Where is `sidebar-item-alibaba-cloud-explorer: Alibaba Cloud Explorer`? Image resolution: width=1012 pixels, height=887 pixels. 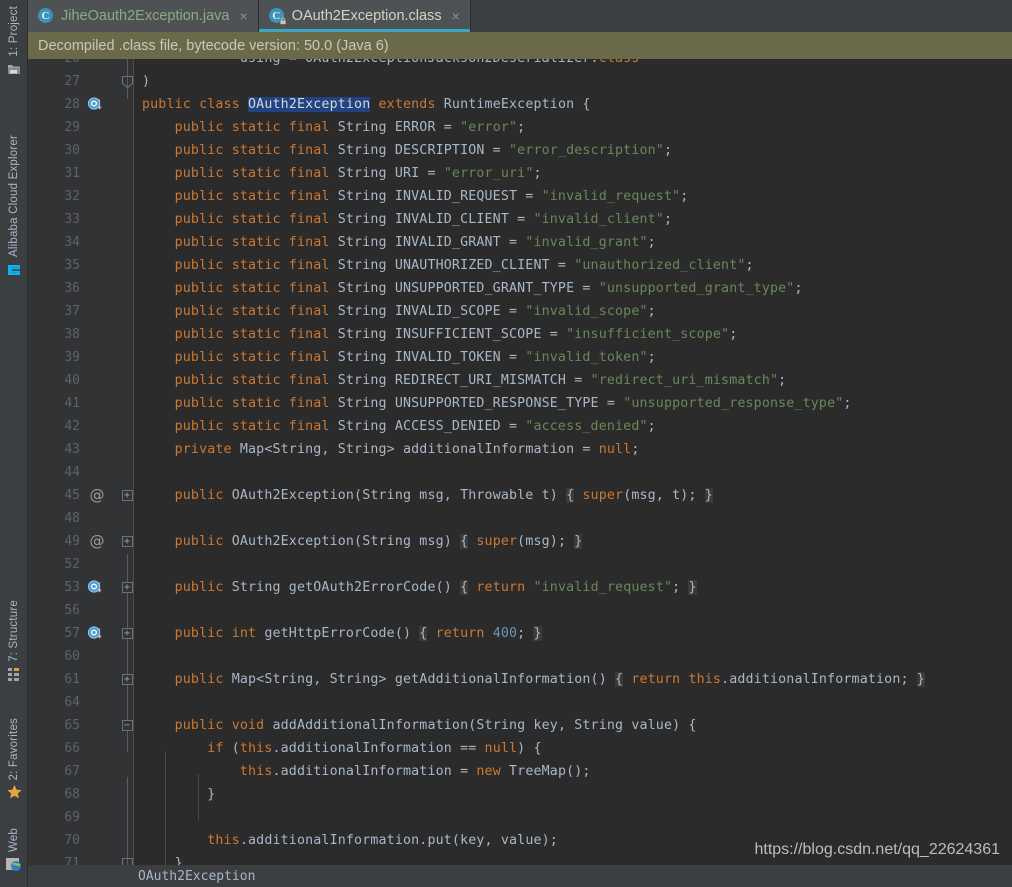 sidebar-item-alibaba-cloud-explorer: Alibaba Cloud Explorer is located at coordinates (14, 209).